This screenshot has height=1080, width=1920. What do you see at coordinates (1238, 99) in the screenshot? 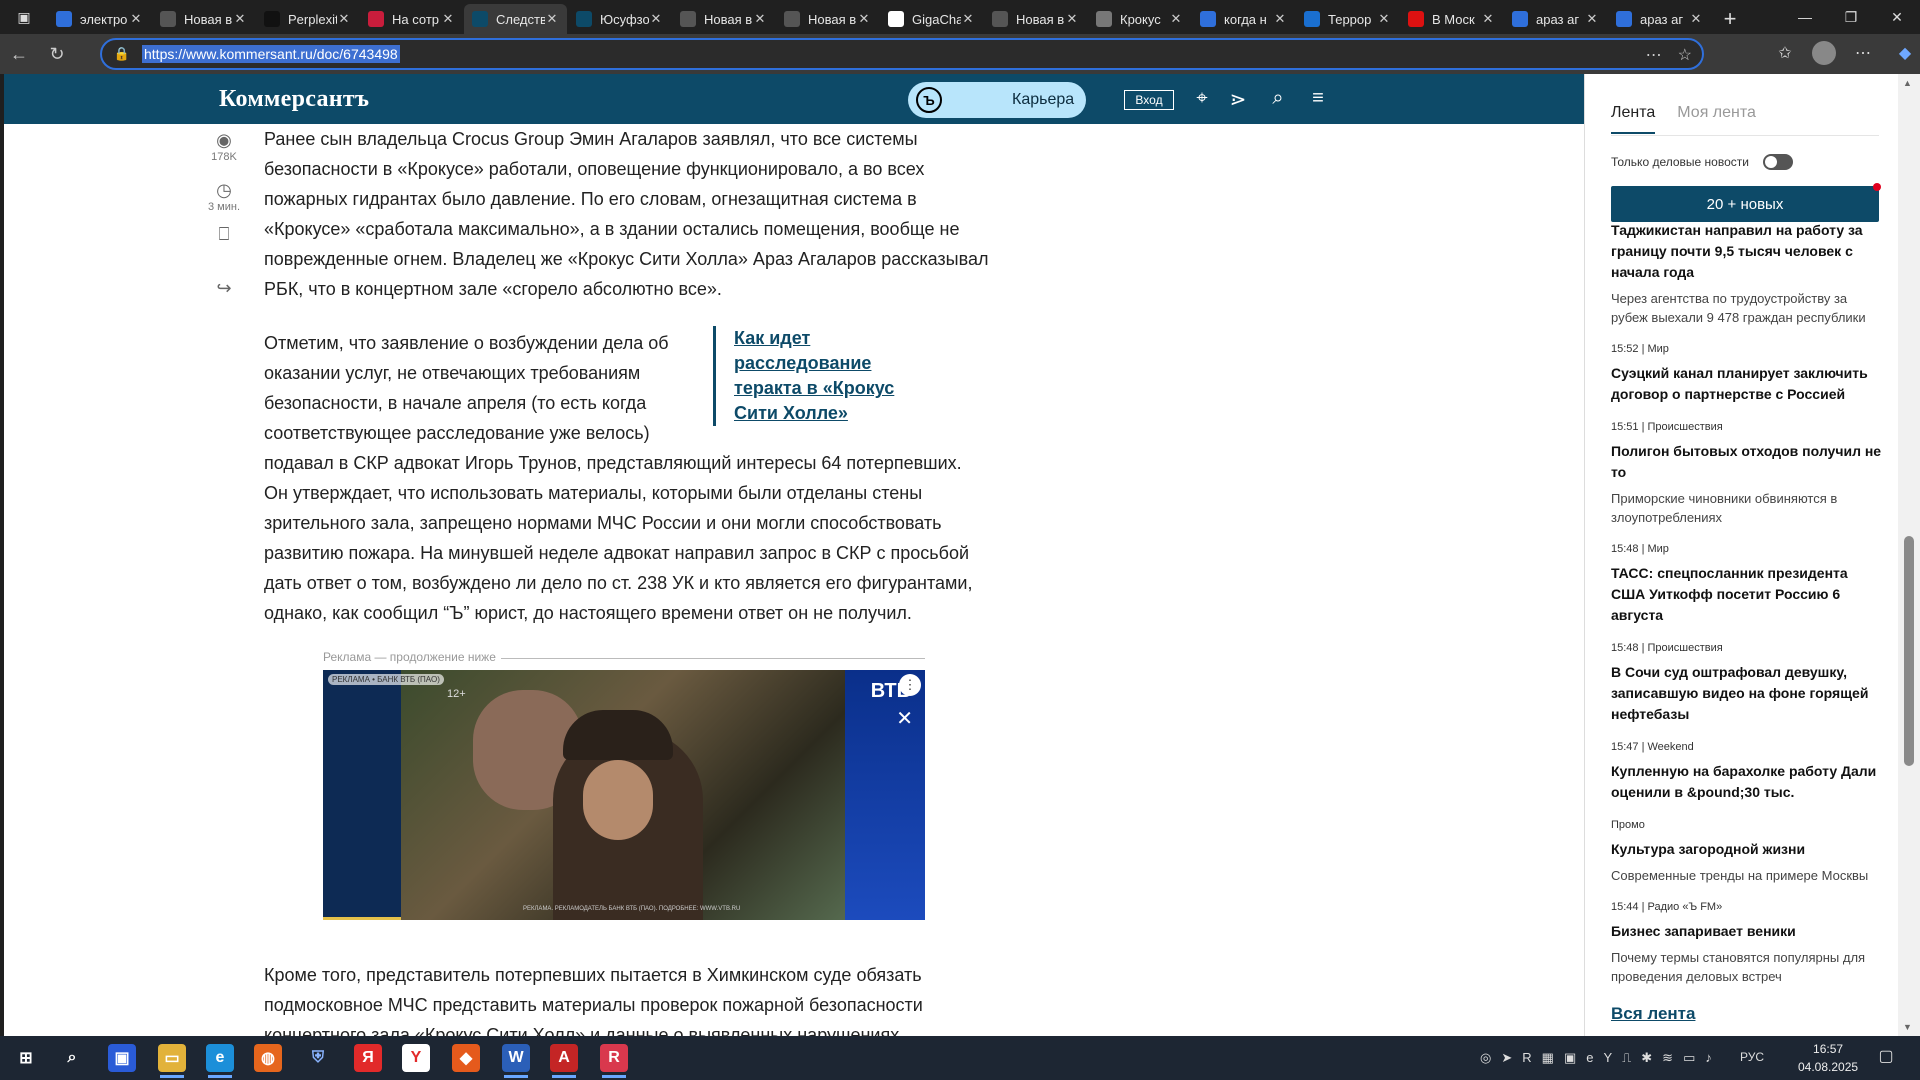
I see `radio-icon: ⋗` at bounding box center [1238, 99].